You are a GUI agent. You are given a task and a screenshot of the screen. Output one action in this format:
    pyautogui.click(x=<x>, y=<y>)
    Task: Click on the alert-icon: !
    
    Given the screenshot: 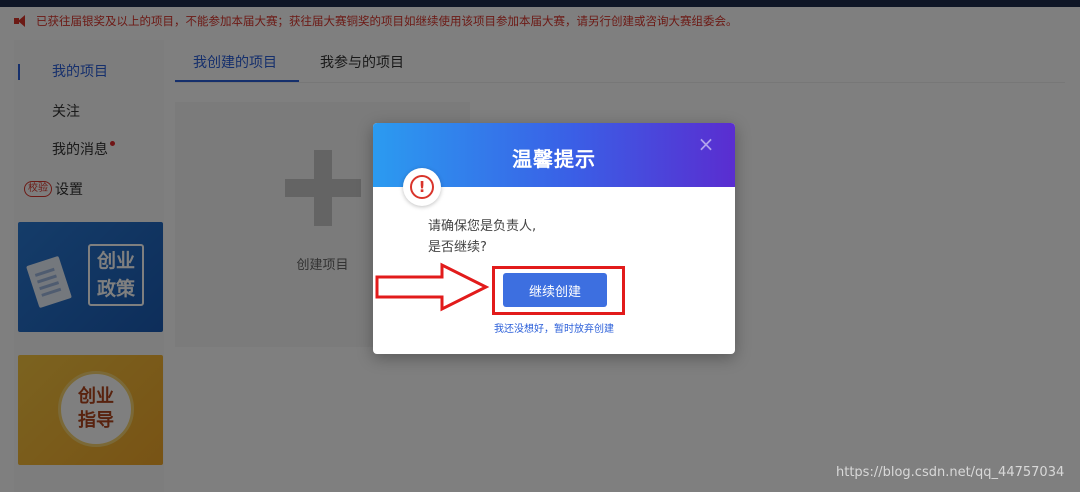 What is the action you would take?
    pyautogui.click(x=422, y=187)
    